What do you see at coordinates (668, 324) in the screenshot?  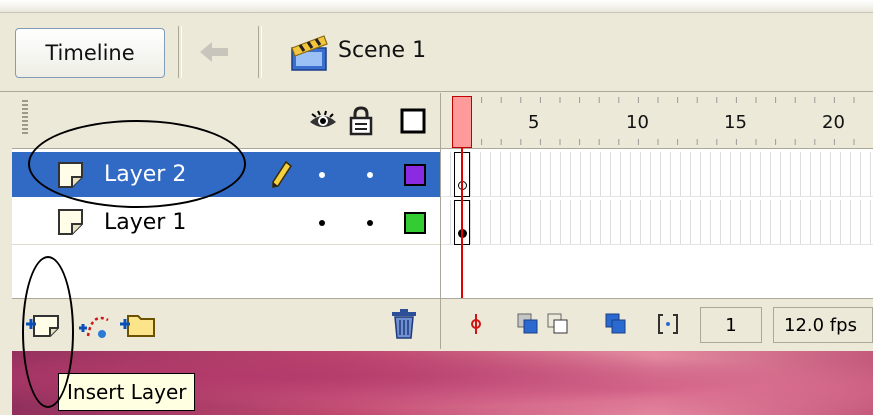 I see `modify-onion-markers-icon` at bounding box center [668, 324].